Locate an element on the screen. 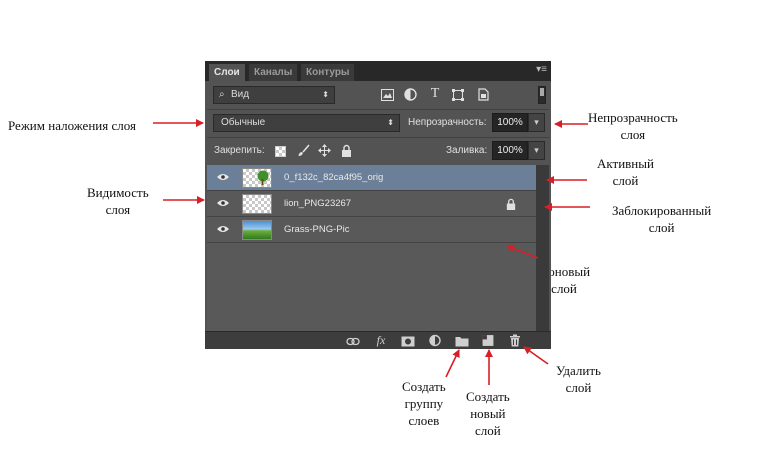 This screenshot has width=758, height=454. annotation-opacity: Непрозрачность слоя is located at coordinates (633, 126).